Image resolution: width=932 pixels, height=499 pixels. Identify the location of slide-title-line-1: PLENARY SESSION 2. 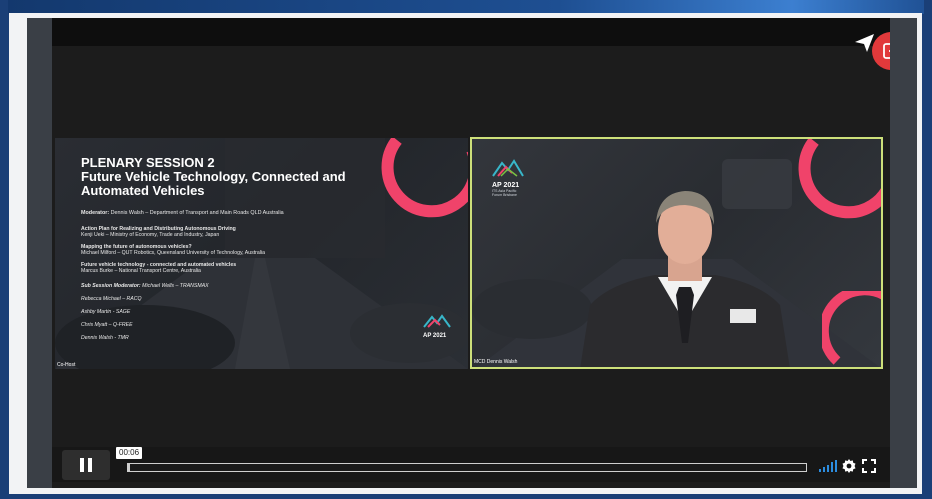
(148, 162).